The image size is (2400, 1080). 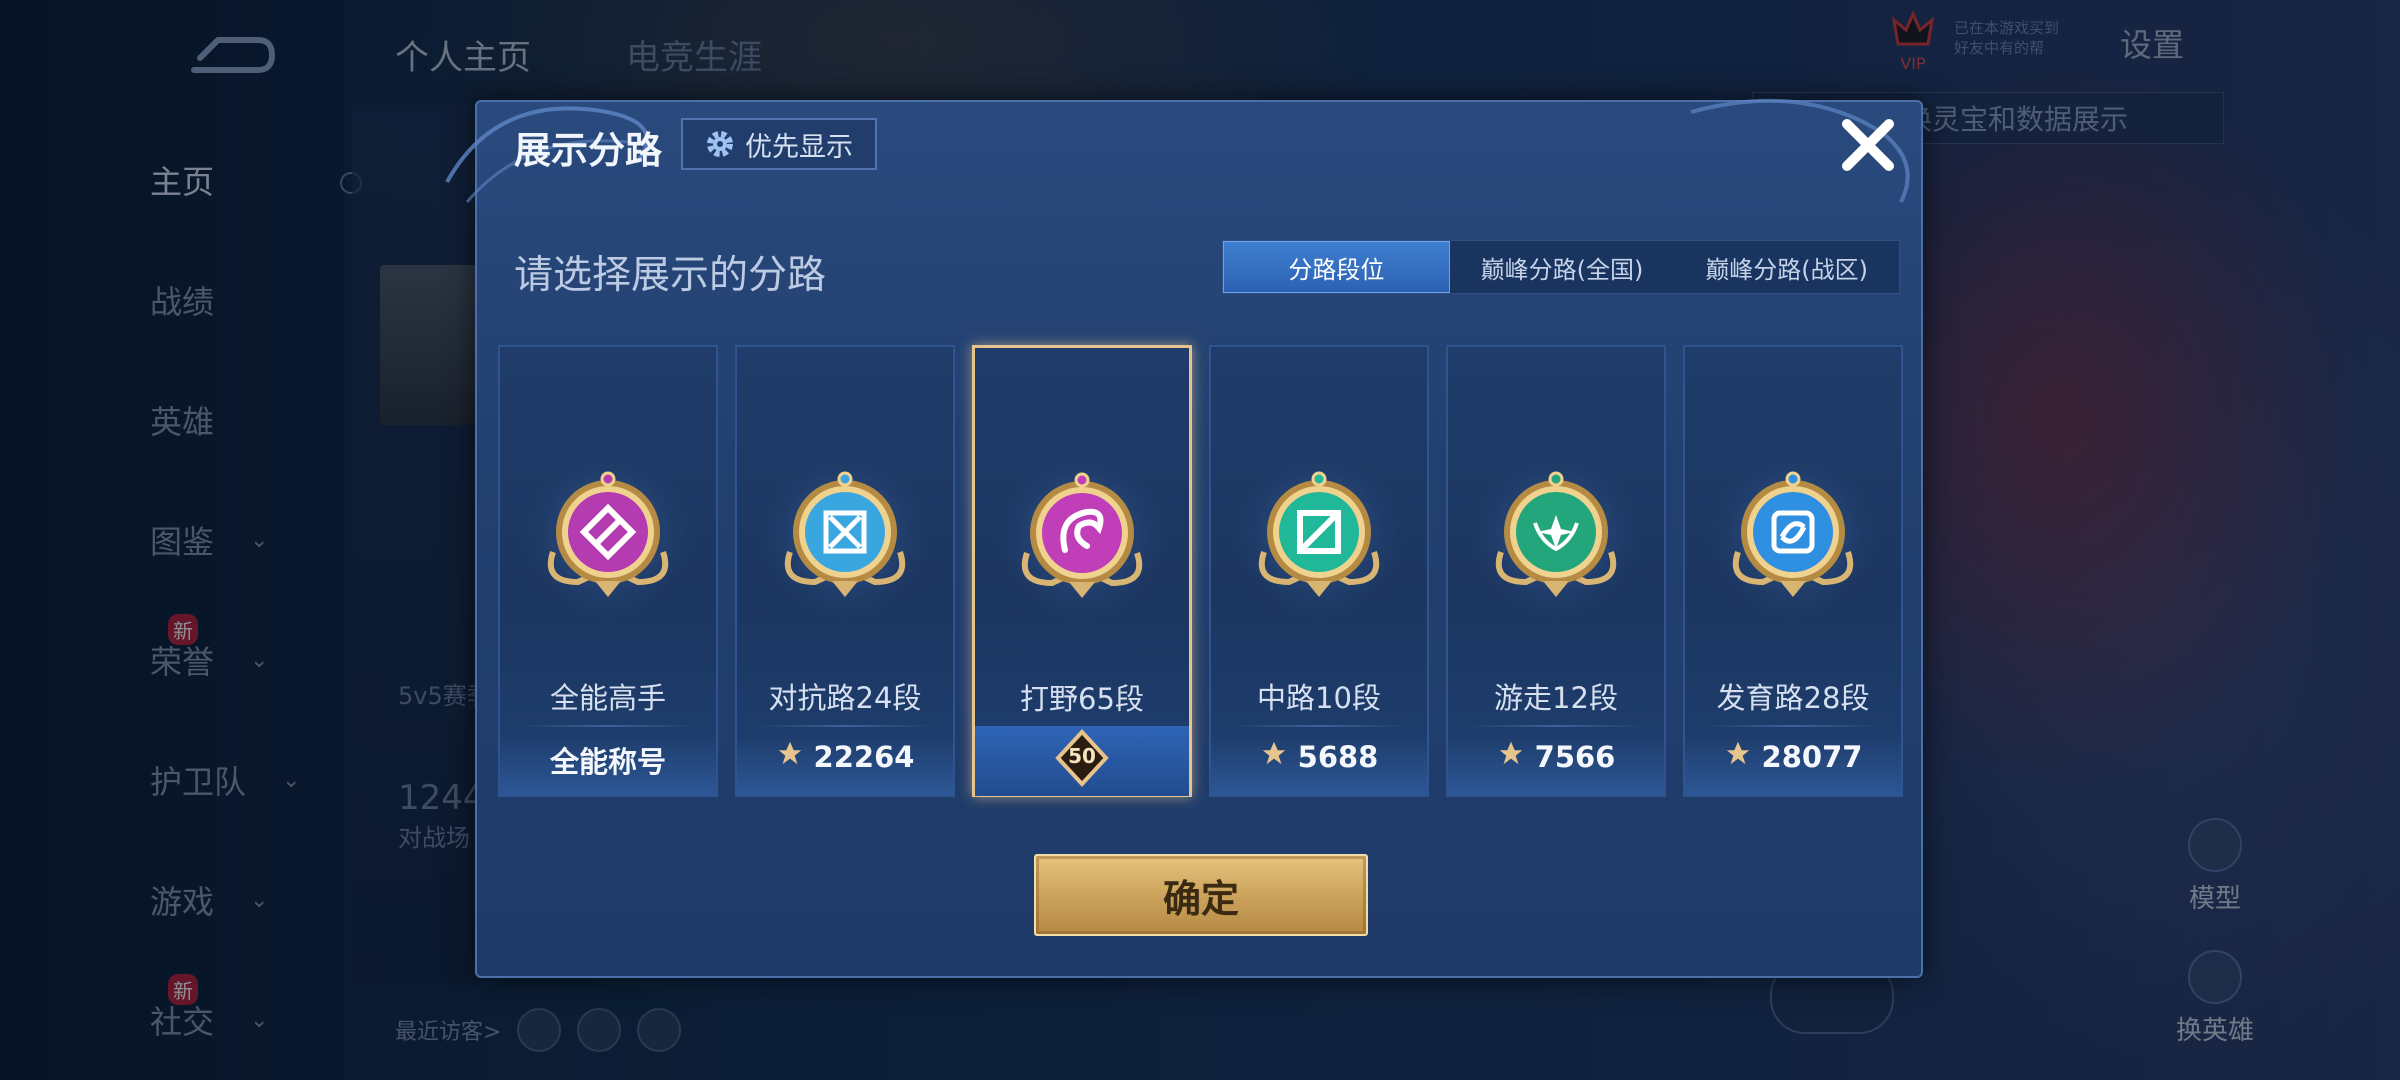 What do you see at coordinates (1201, 895) in the screenshot?
I see `confirm-button: 确定` at bounding box center [1201, 895].